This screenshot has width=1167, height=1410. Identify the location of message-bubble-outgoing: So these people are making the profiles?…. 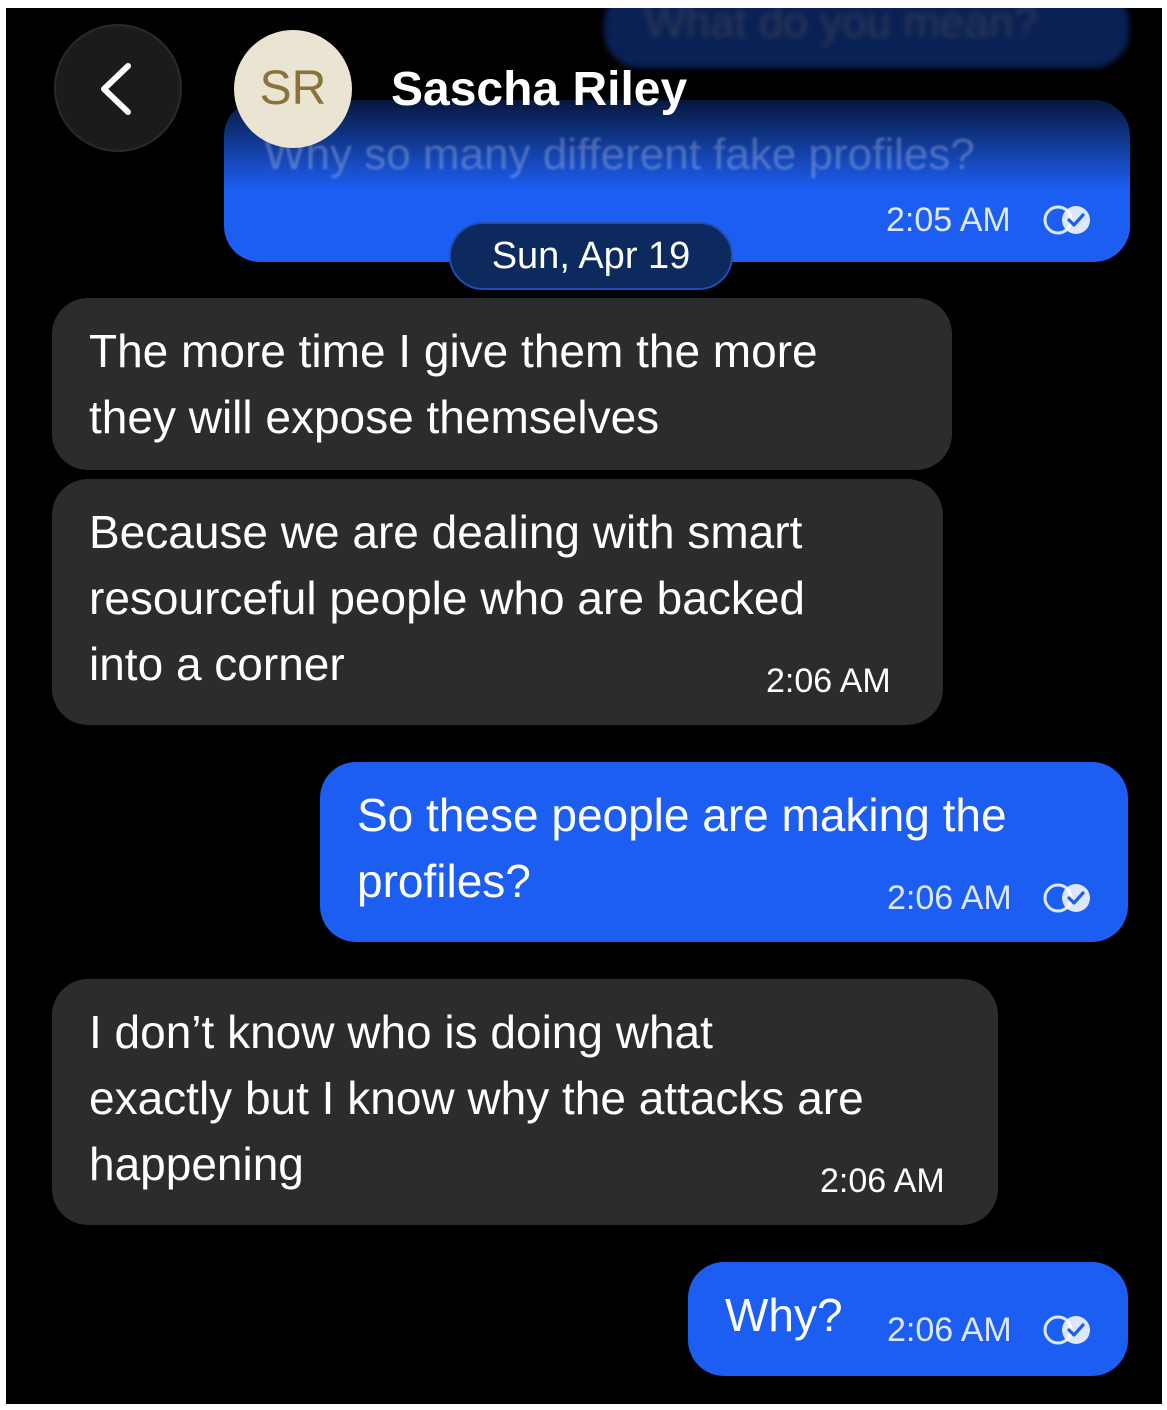
(724, 852).